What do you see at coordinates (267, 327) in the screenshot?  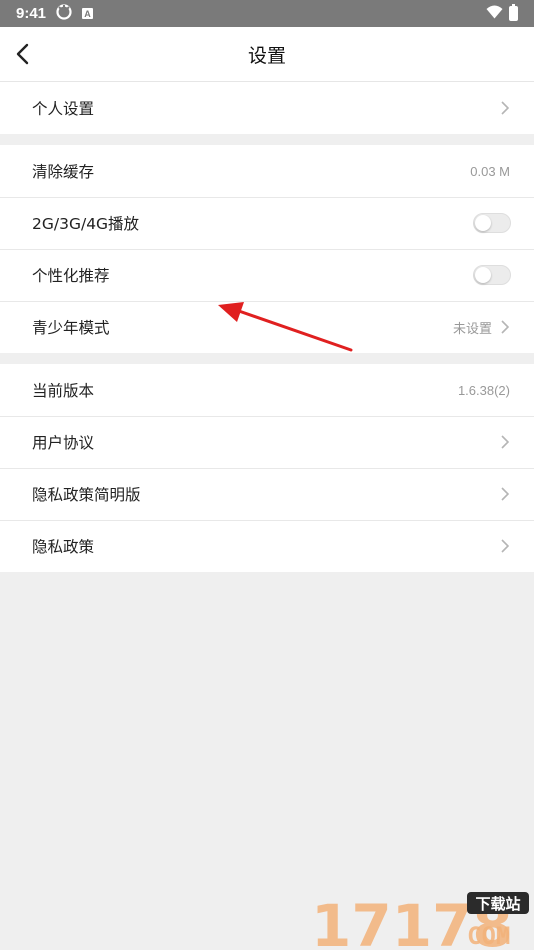 I see `teen-mode-row: 青少年模式 未设置` at bounding box center [267, 327].